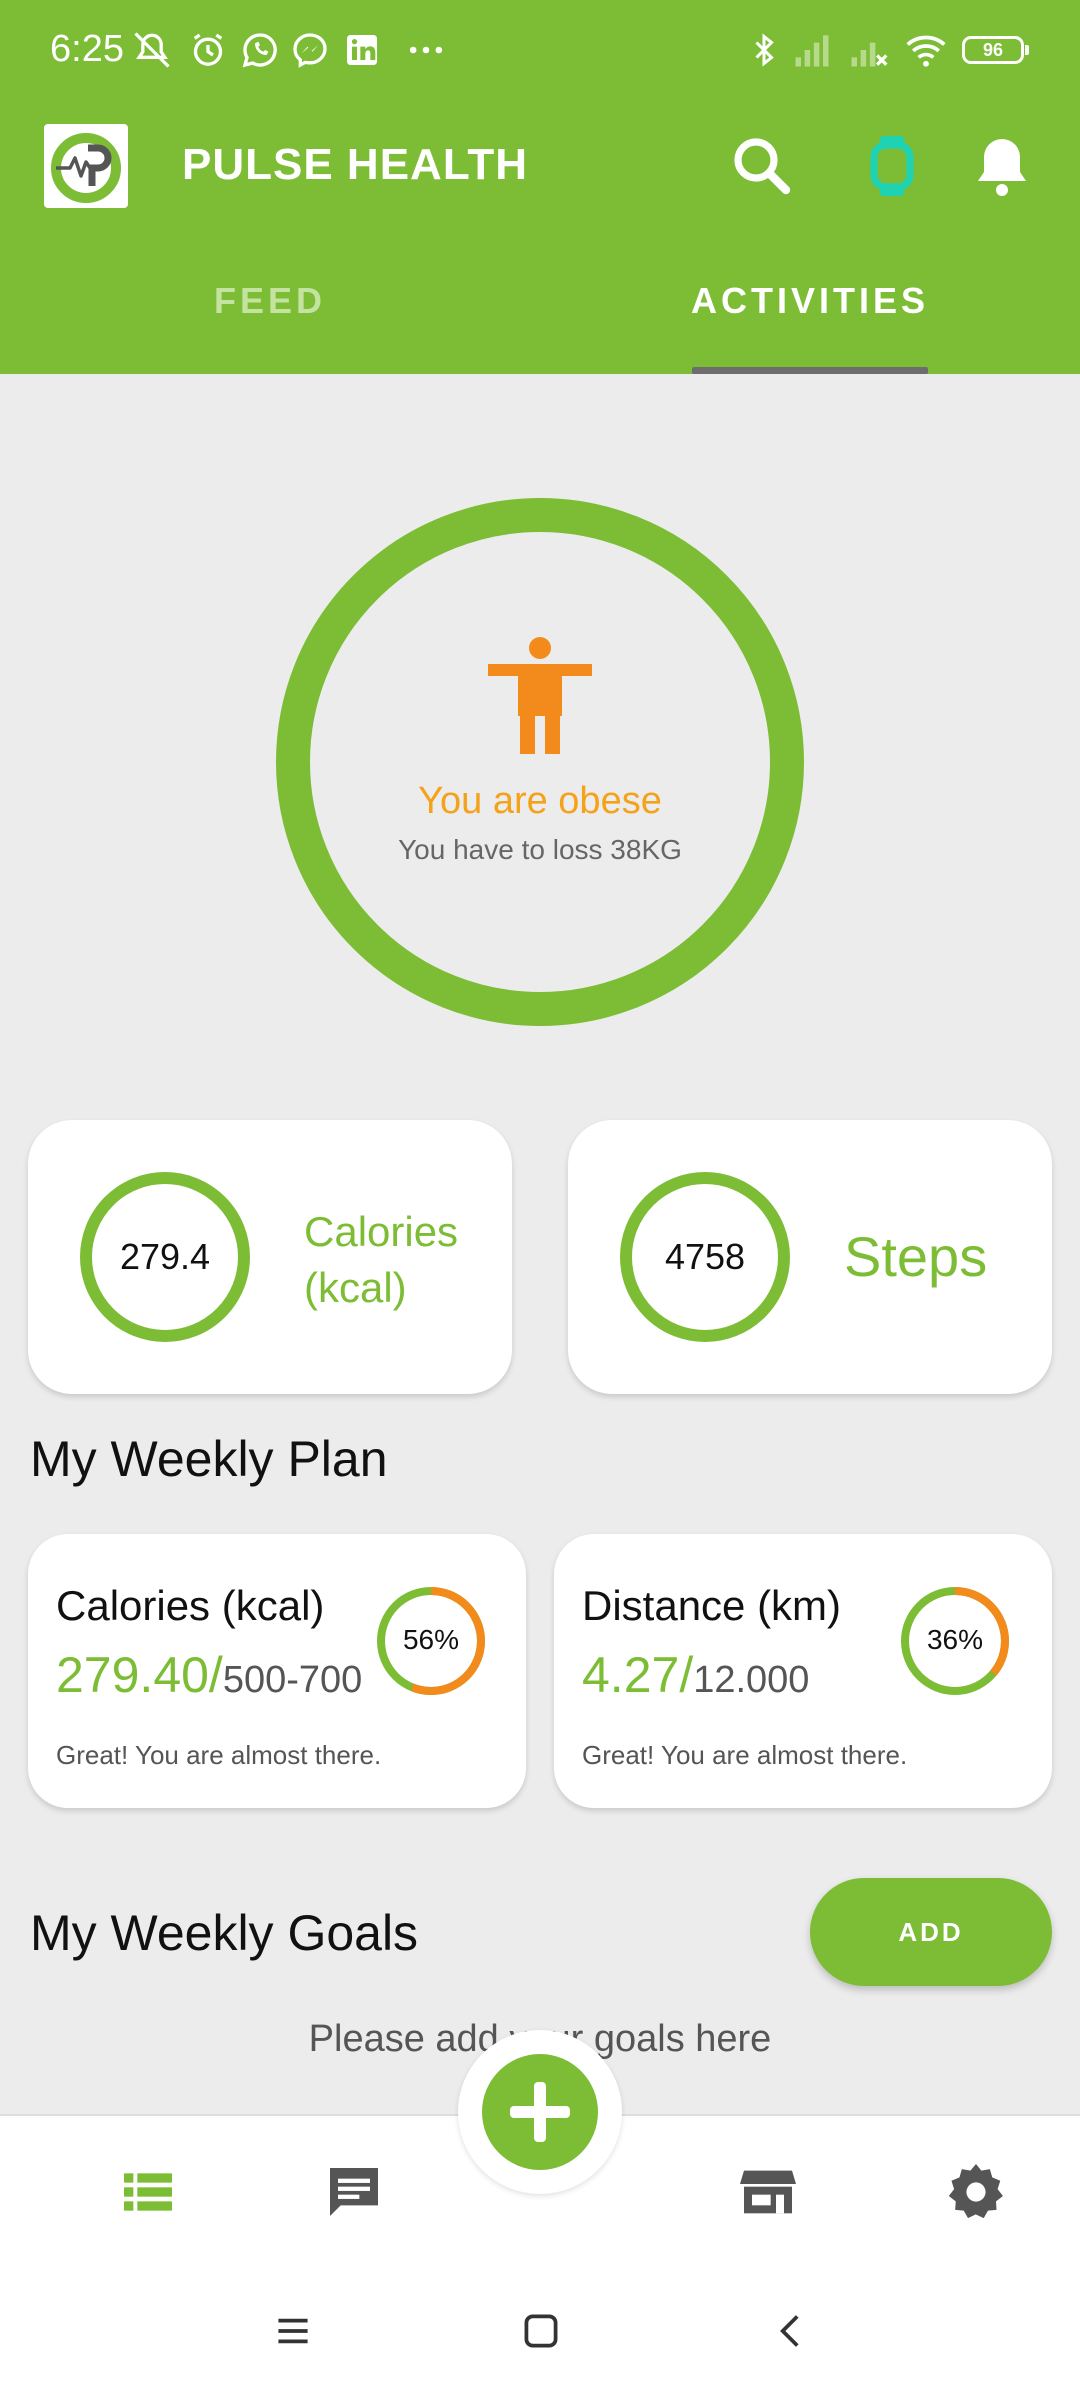 The image size is (1080, 2400). I want to click on tab-feed: FEED, so click(270, 315).